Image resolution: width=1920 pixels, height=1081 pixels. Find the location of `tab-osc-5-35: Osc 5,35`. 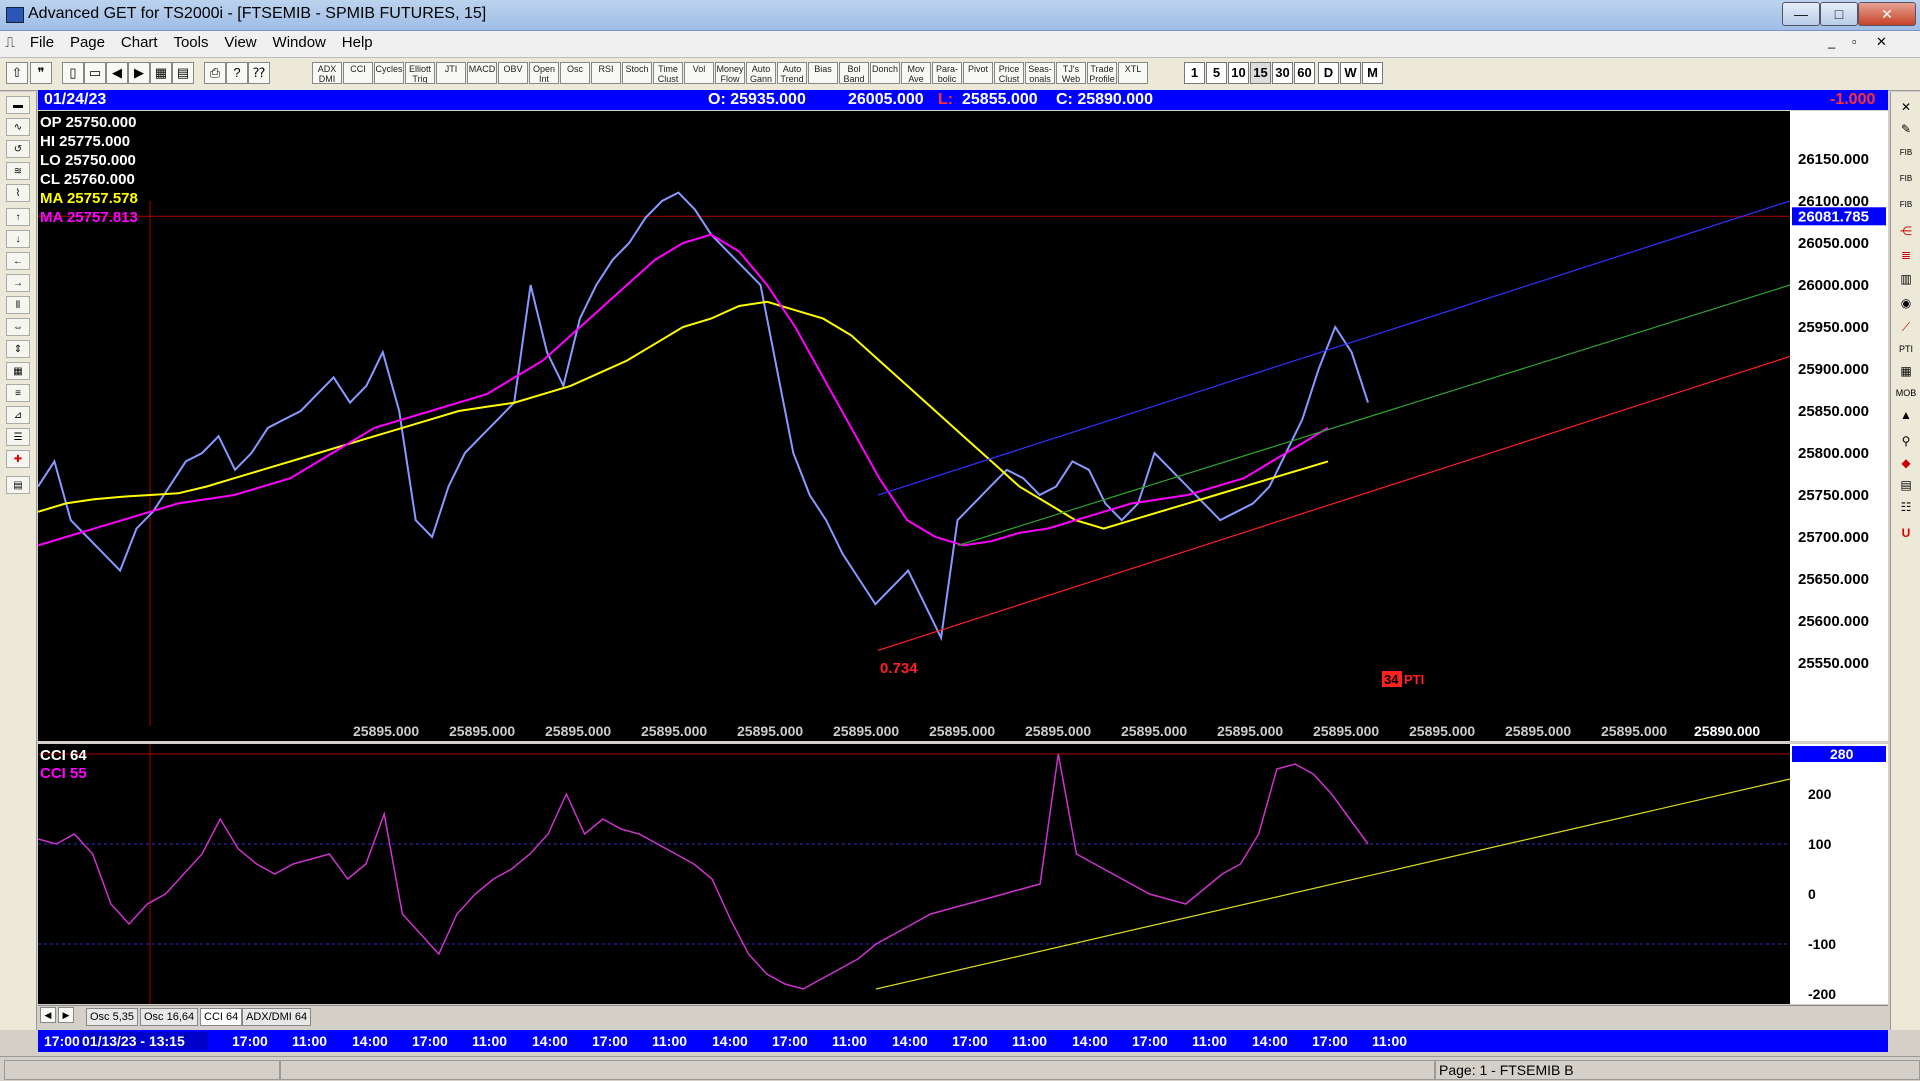

tab-osc-5-35: Osc 5,35 is located at coordinates (112, 1017).